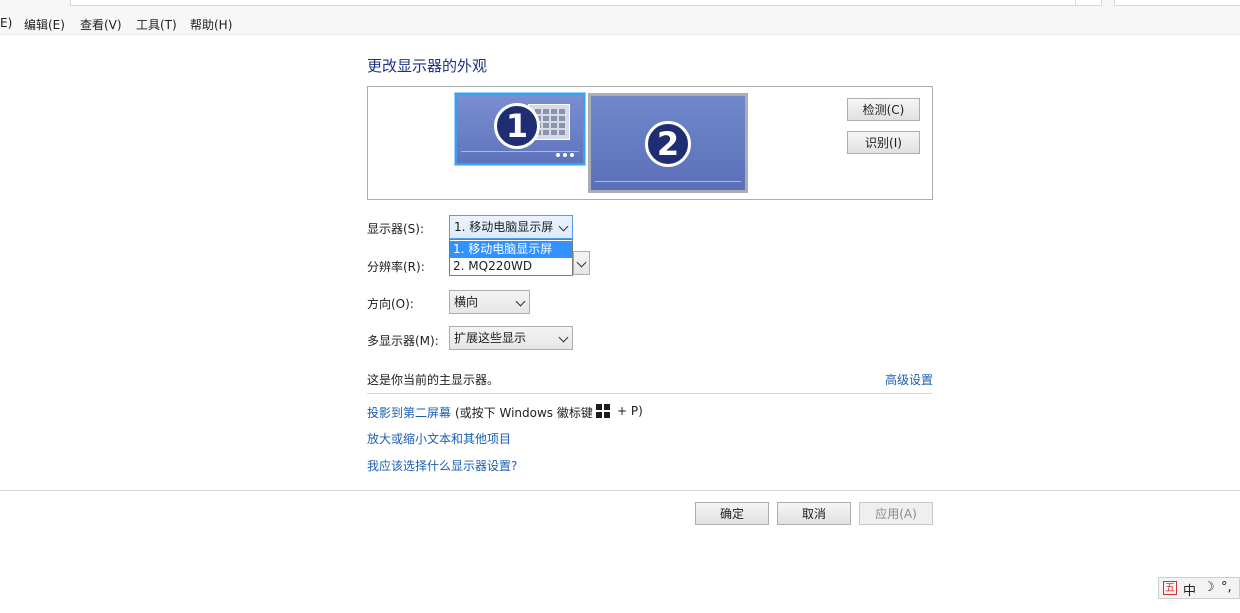  I want to click on menu-bar: E) 编辑(E) 查看(V) 工具(T) 帮助(H), so click(620, 23).